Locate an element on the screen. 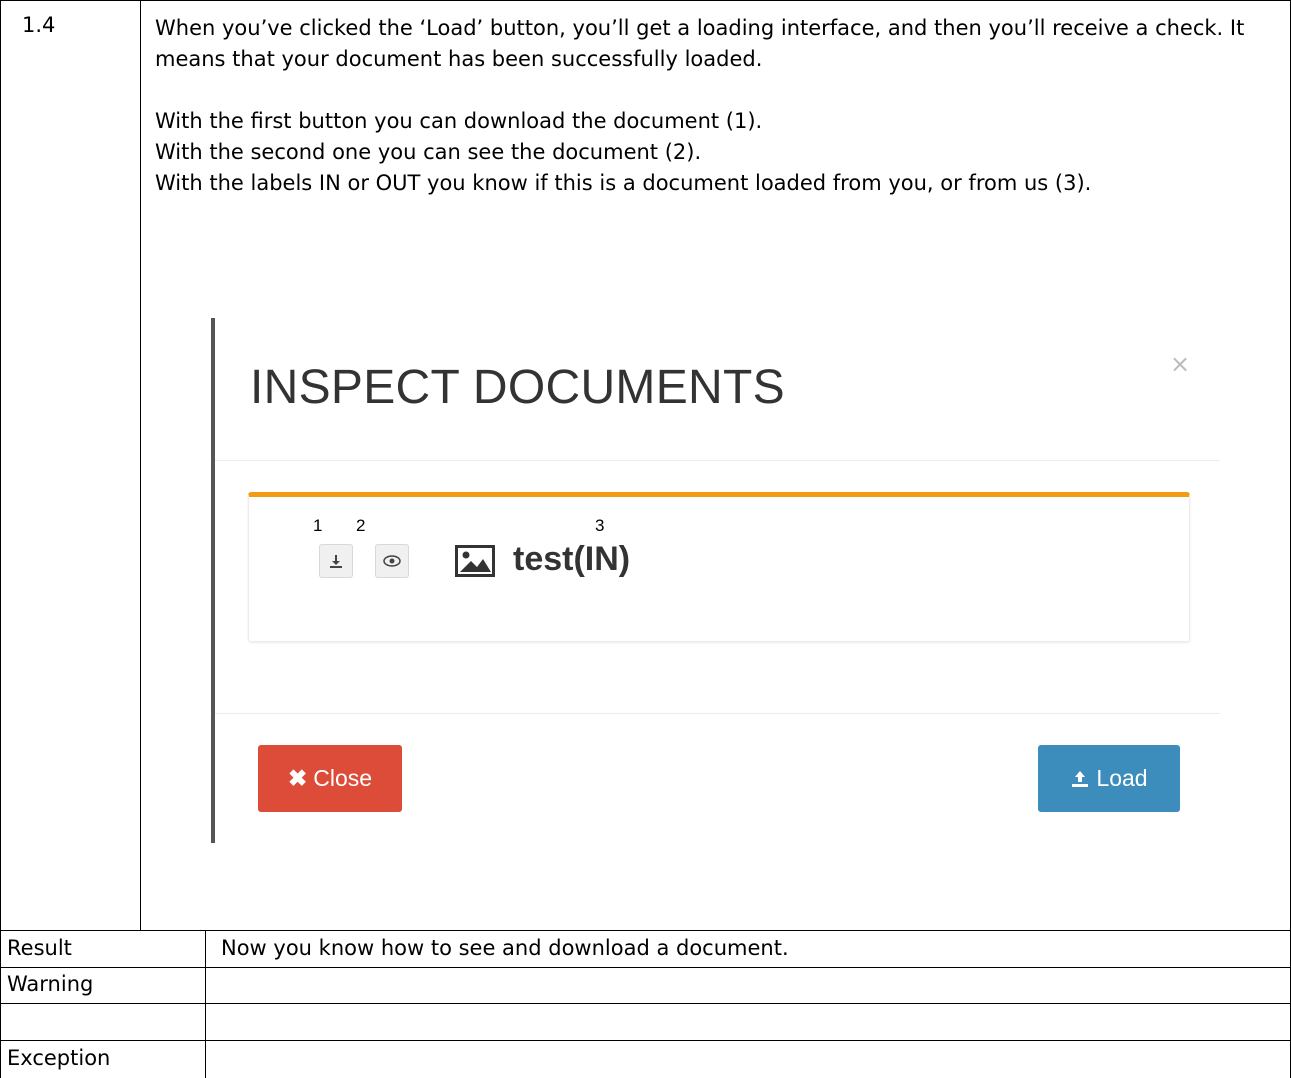  annotation-1: 1 is located at coordinates (318, 525).